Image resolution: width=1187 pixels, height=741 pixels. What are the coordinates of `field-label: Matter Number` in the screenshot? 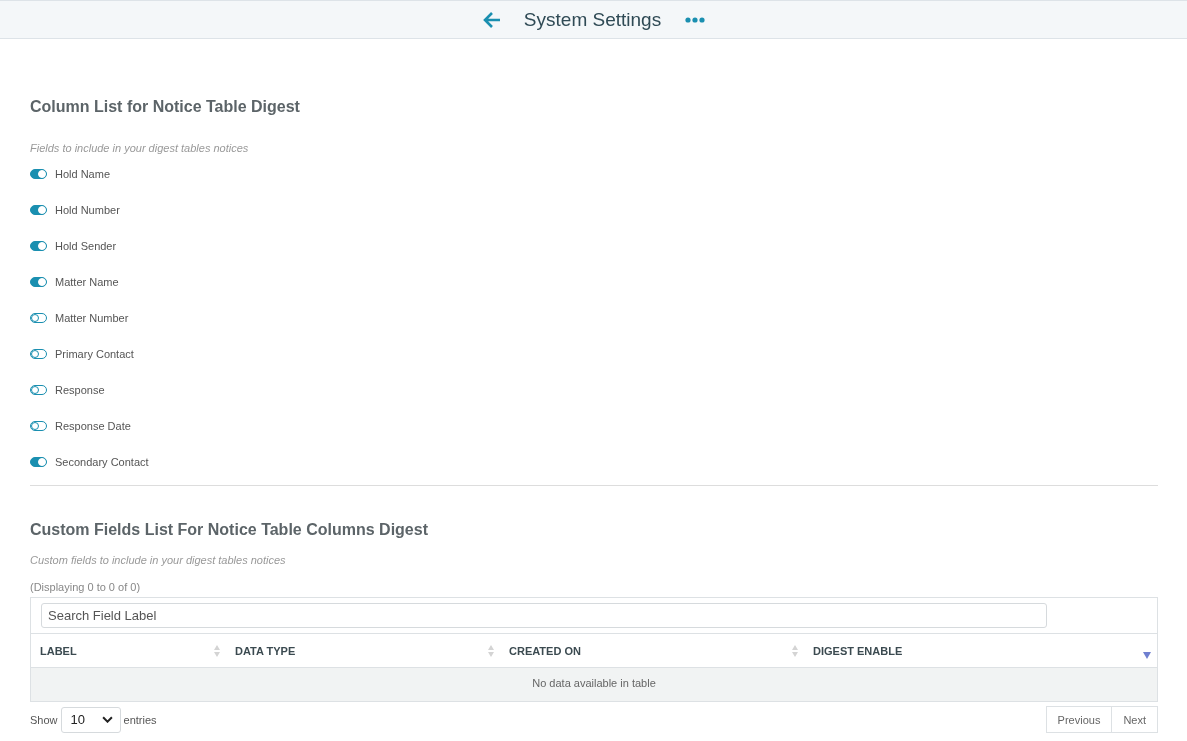 It's located at (92, 318).